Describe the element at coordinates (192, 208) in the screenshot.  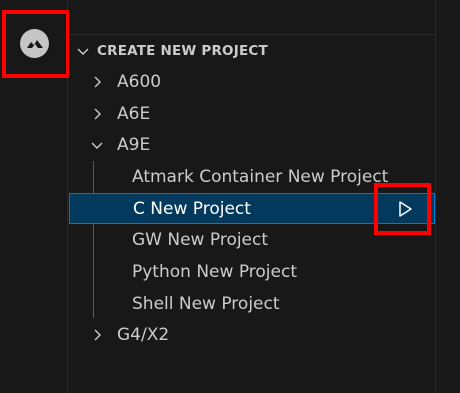
I see `tree-item-label: C New Project` at that location.